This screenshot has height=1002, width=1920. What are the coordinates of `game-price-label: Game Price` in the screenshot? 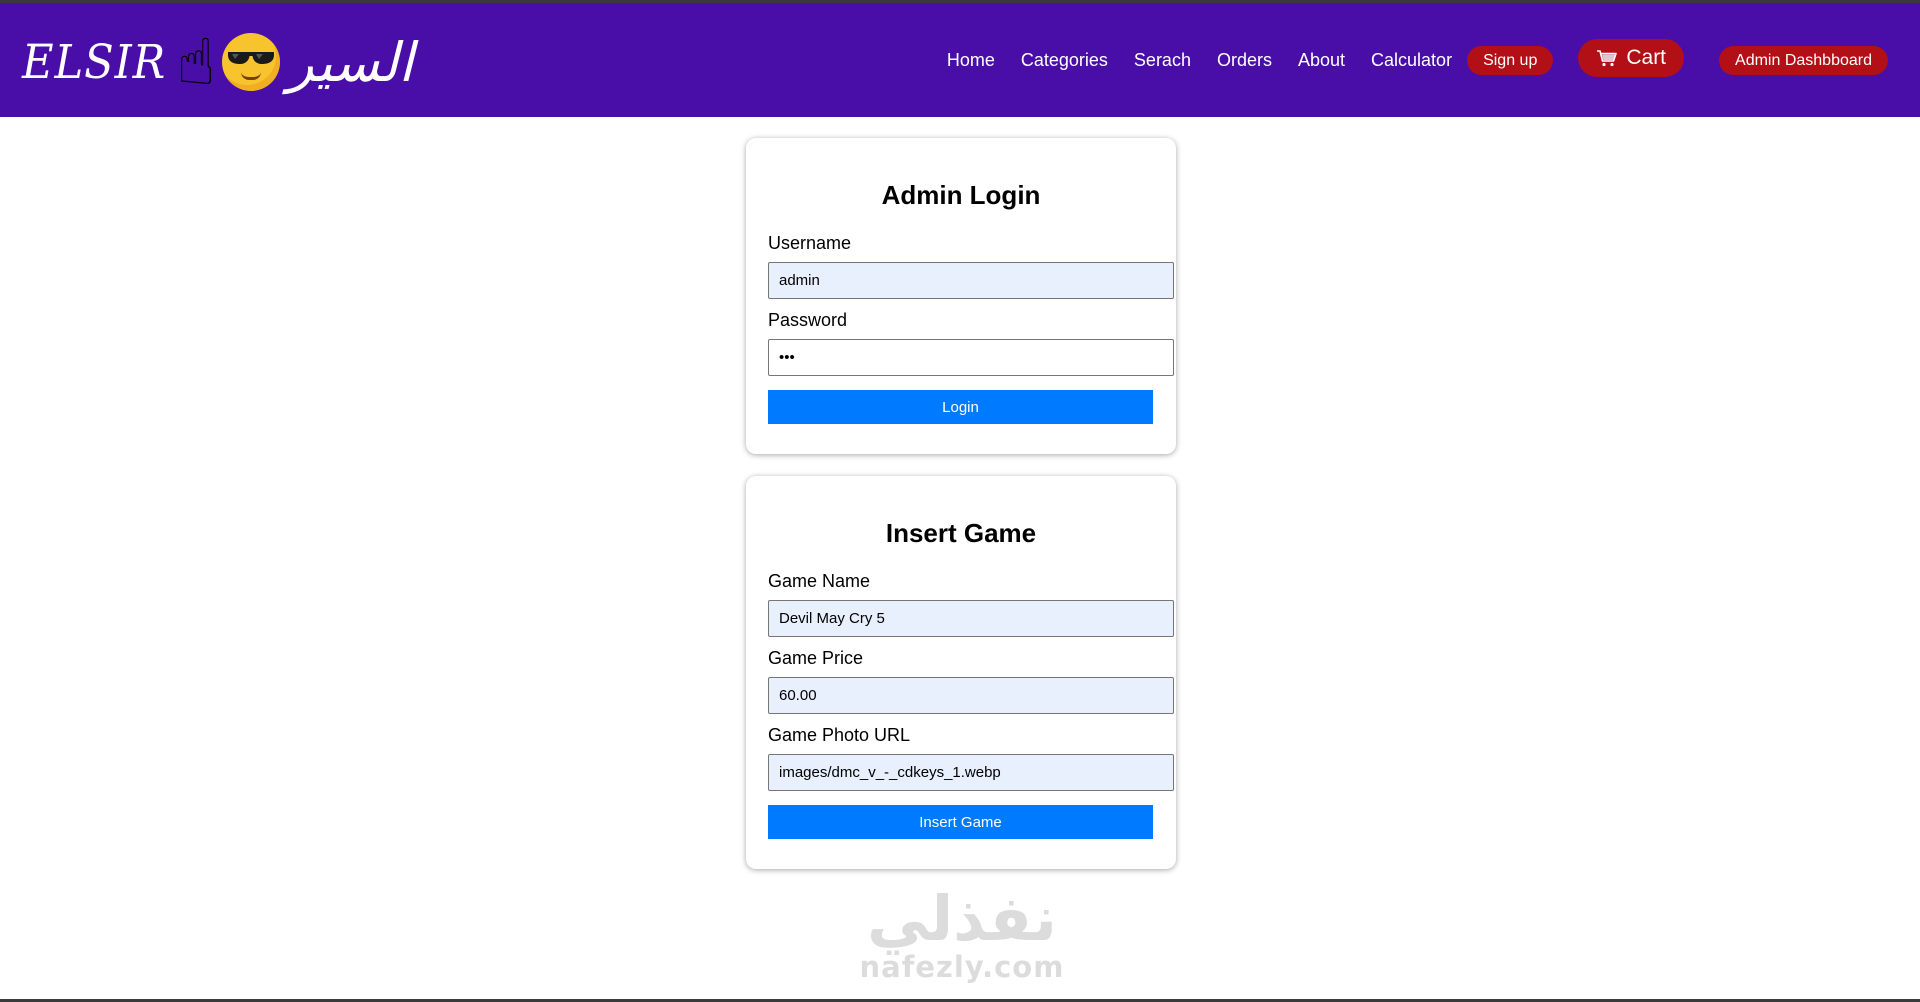 It's located at (816, 658).